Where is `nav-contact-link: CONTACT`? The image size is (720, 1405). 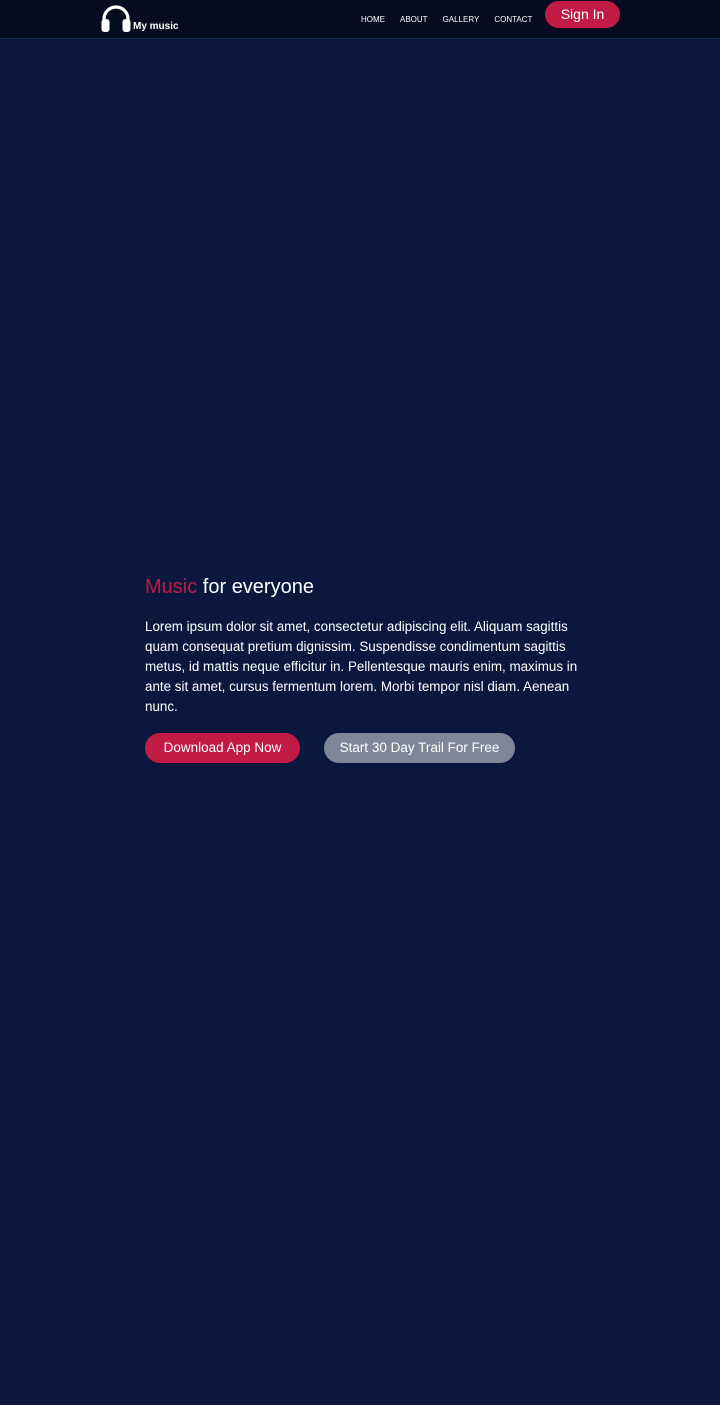 nav-contact-link: CONTACT is located at coordinates (513, 20).